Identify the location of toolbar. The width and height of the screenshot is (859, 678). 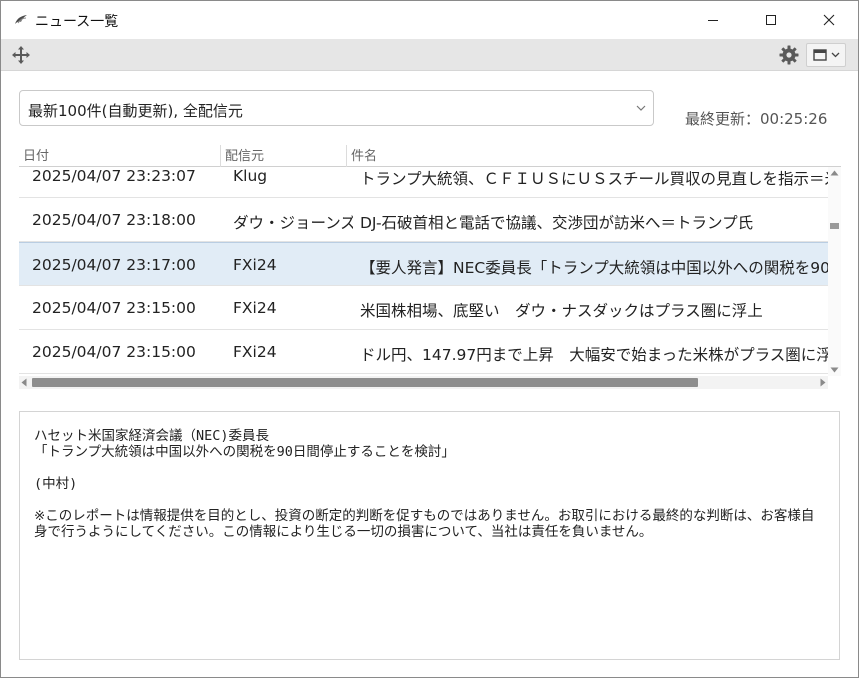
(429, 55).